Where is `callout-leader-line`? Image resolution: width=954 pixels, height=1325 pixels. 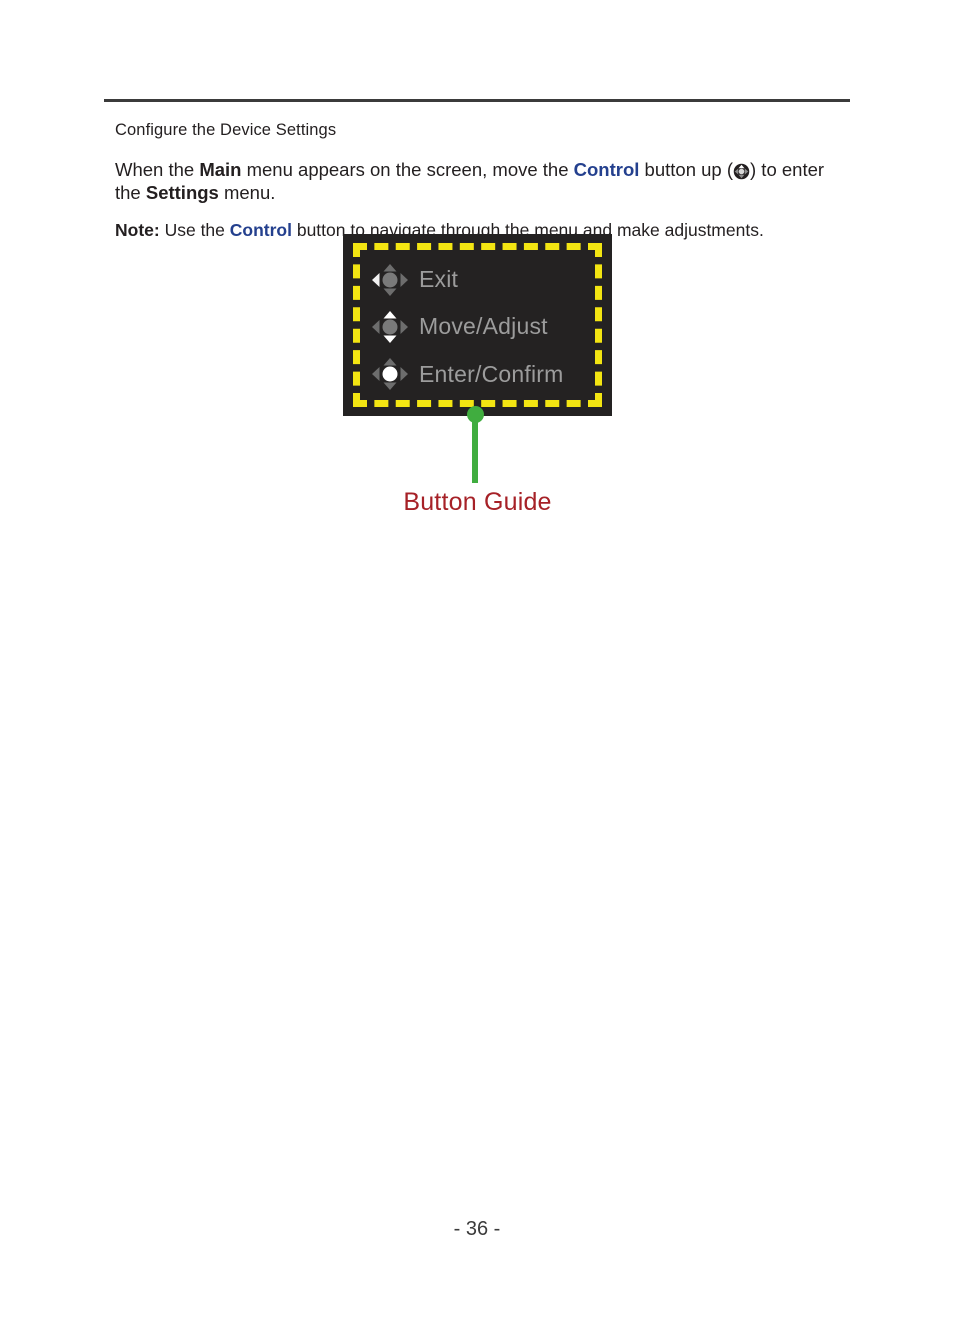
callout-leader-line is located at coordinates (475, 448).